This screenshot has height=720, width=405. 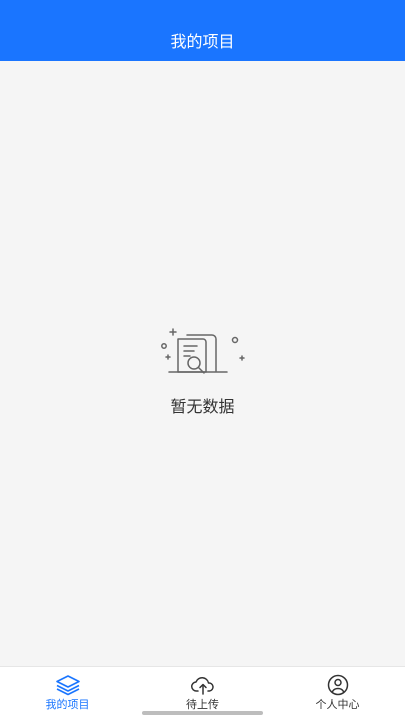 I want to click on document-search-icon, so click(x=203, y=351).